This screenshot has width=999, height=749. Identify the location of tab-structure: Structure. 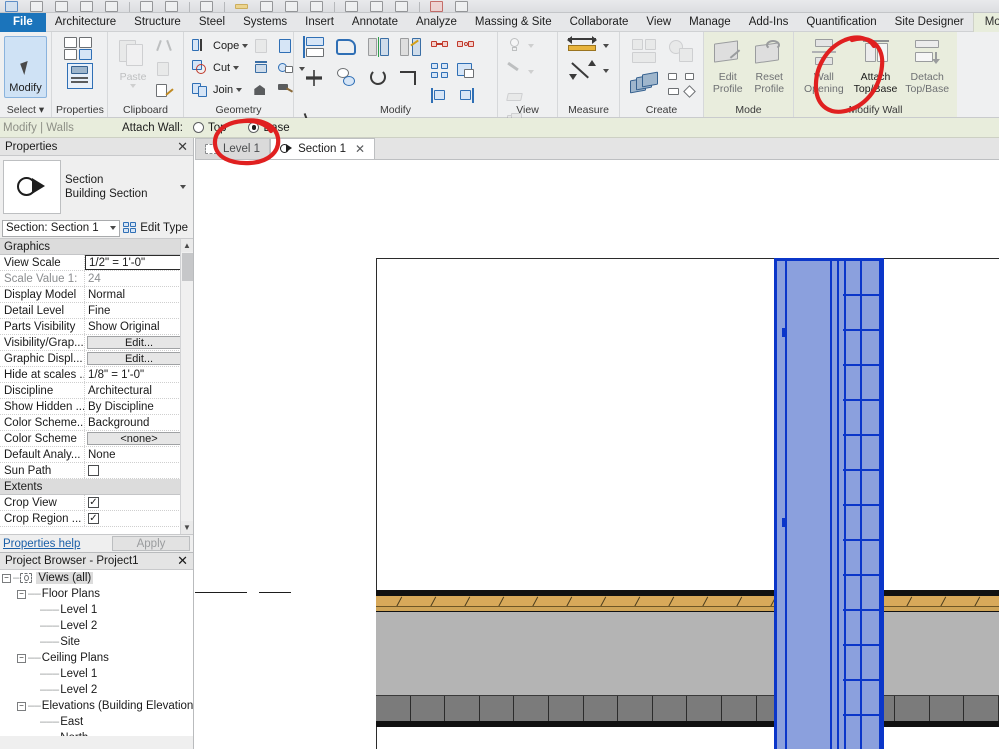
(157, 22).